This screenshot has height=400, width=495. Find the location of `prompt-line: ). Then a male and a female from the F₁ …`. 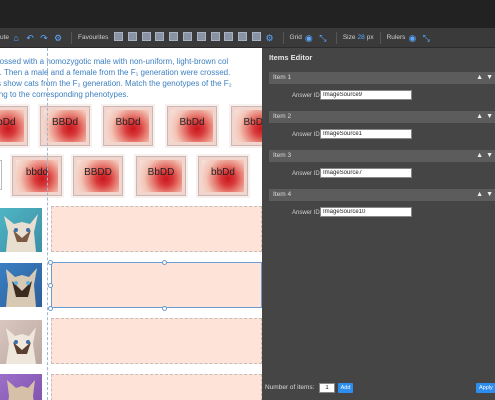

prompt-line: ). Then a male and a female from the F₁ … is located at coordinates (115, 72).